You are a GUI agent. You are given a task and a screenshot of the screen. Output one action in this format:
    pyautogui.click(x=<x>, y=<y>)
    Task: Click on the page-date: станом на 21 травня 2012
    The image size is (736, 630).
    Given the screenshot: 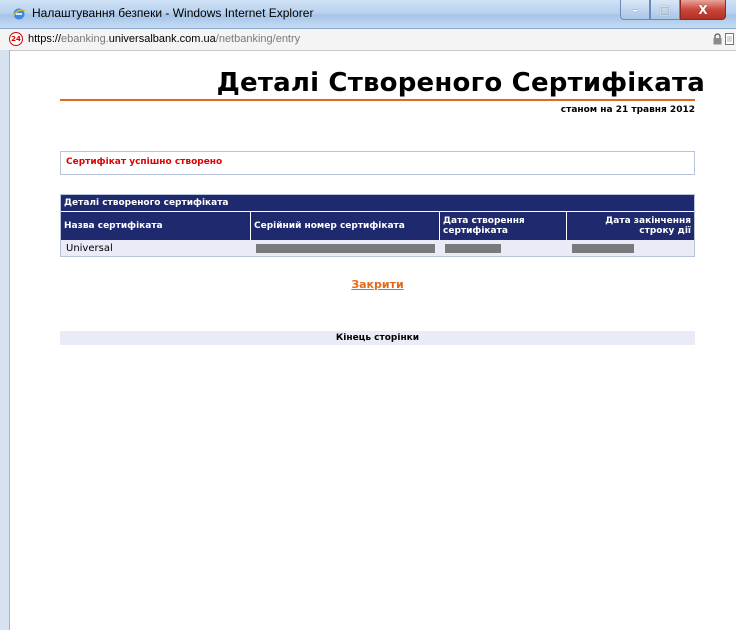 What is the action you would take?
    pyautogui.click(x=627, y=110)
    